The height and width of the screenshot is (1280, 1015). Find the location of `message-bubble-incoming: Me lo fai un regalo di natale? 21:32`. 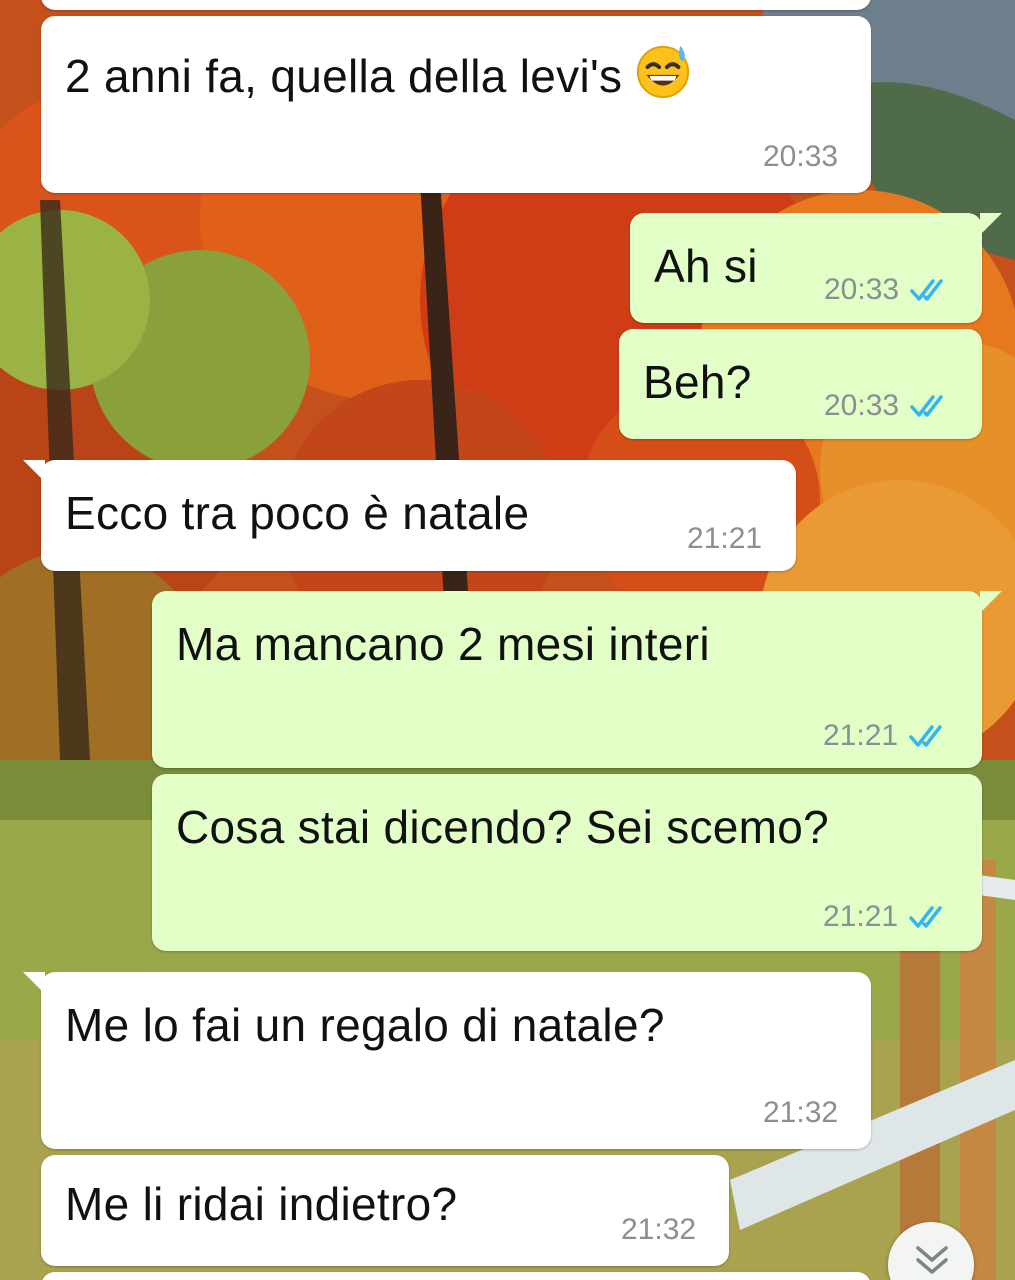

message-bubble-incoming: Me lo fai un regalo di natale? 21:32 is located at coordinates (447, 1060).